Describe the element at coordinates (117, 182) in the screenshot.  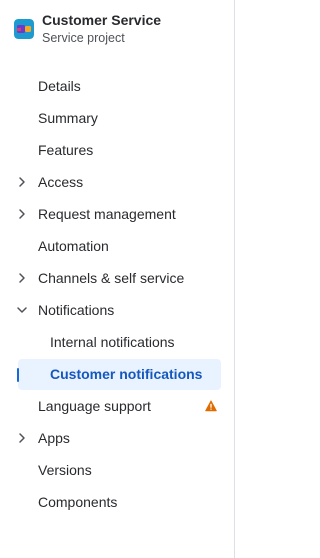
I see `nav-item-access: Access` at that location.